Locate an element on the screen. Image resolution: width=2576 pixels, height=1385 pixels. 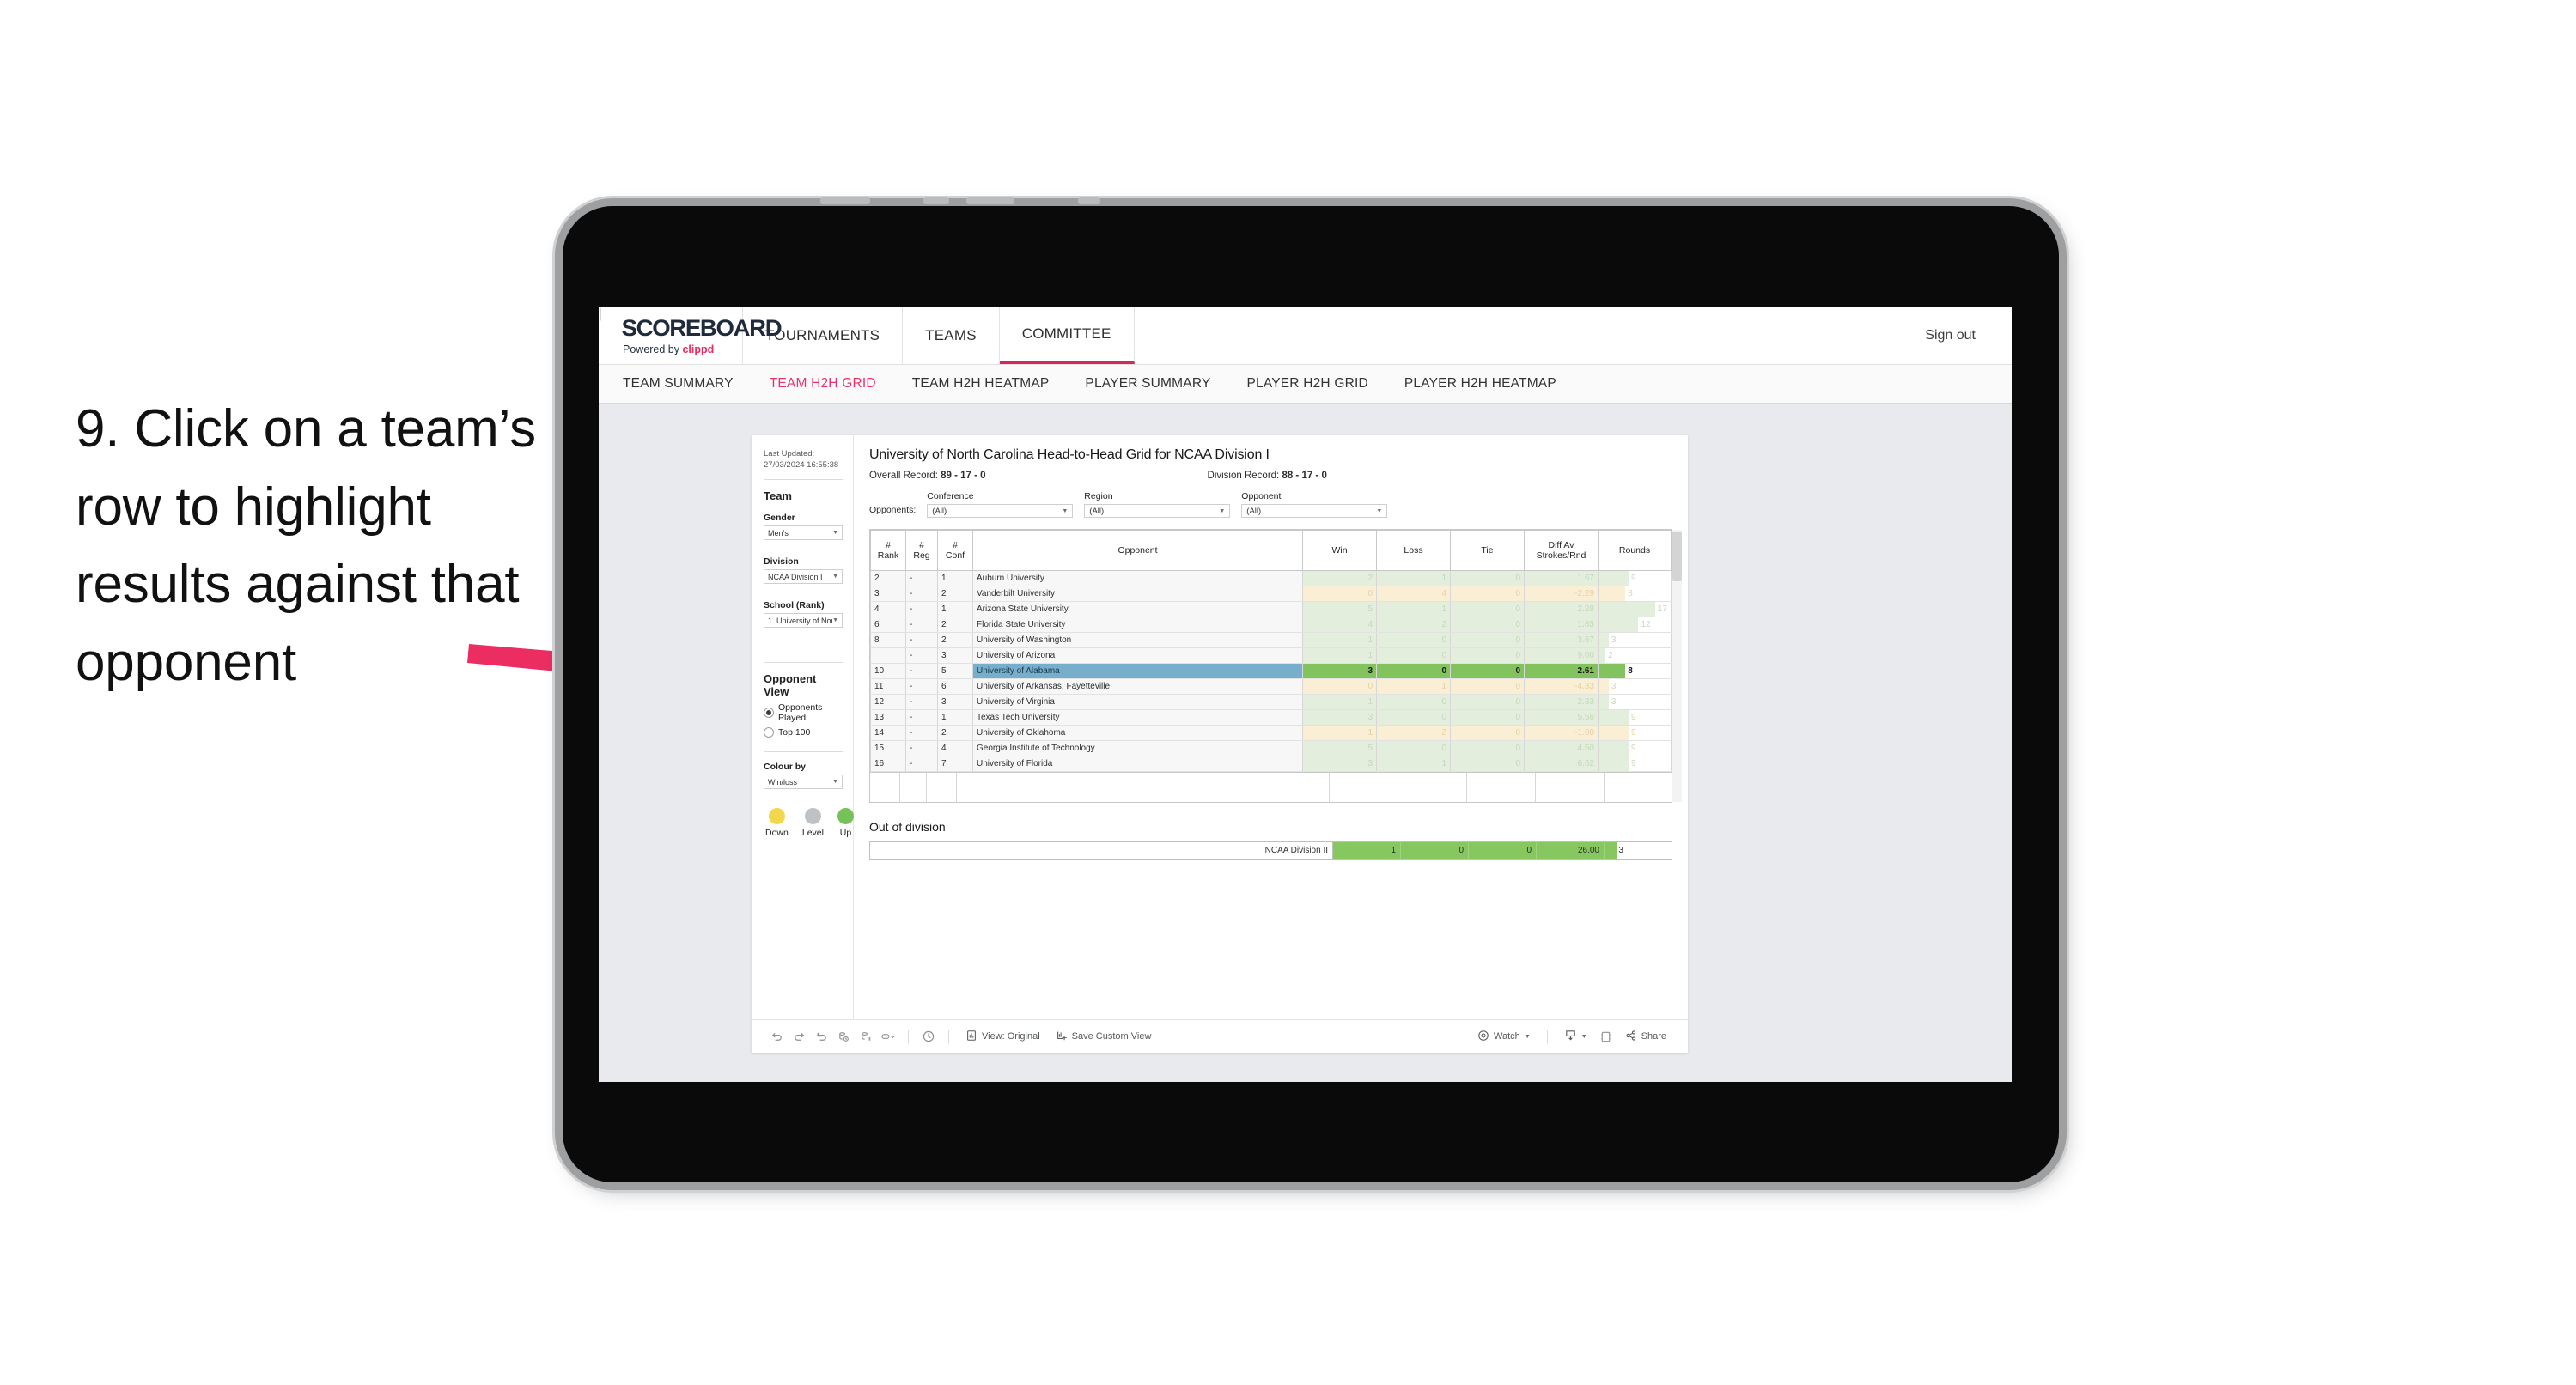
cell-diff: 1.83 is located at coordinates (1561, 625).